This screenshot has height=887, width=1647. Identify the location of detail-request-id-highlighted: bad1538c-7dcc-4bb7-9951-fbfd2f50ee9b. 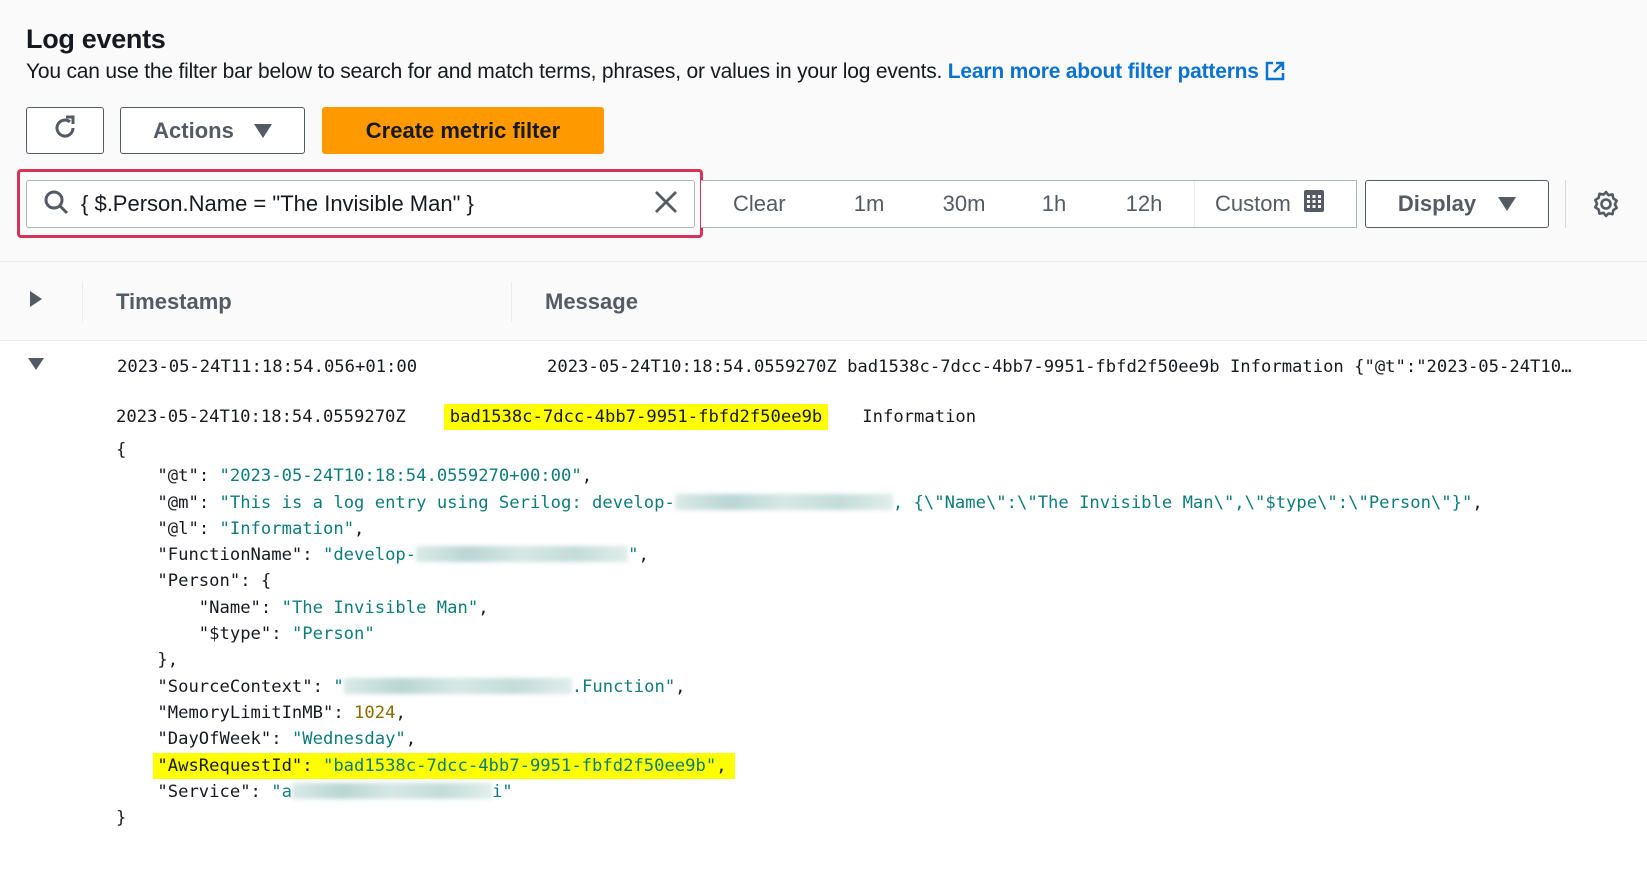
(636, 417).